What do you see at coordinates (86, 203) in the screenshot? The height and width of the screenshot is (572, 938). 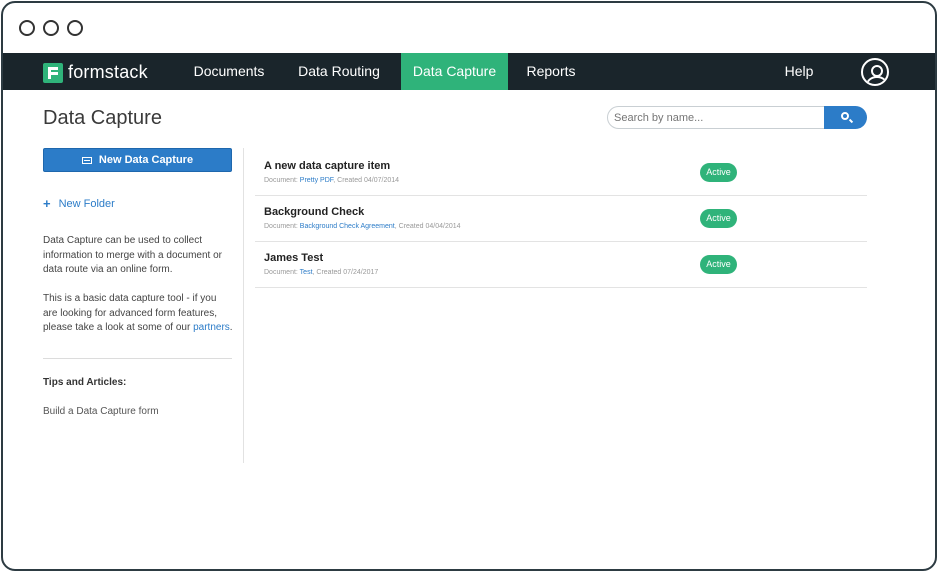 I see `new-folder-label: New Folder` at bounding box center [86, 203].